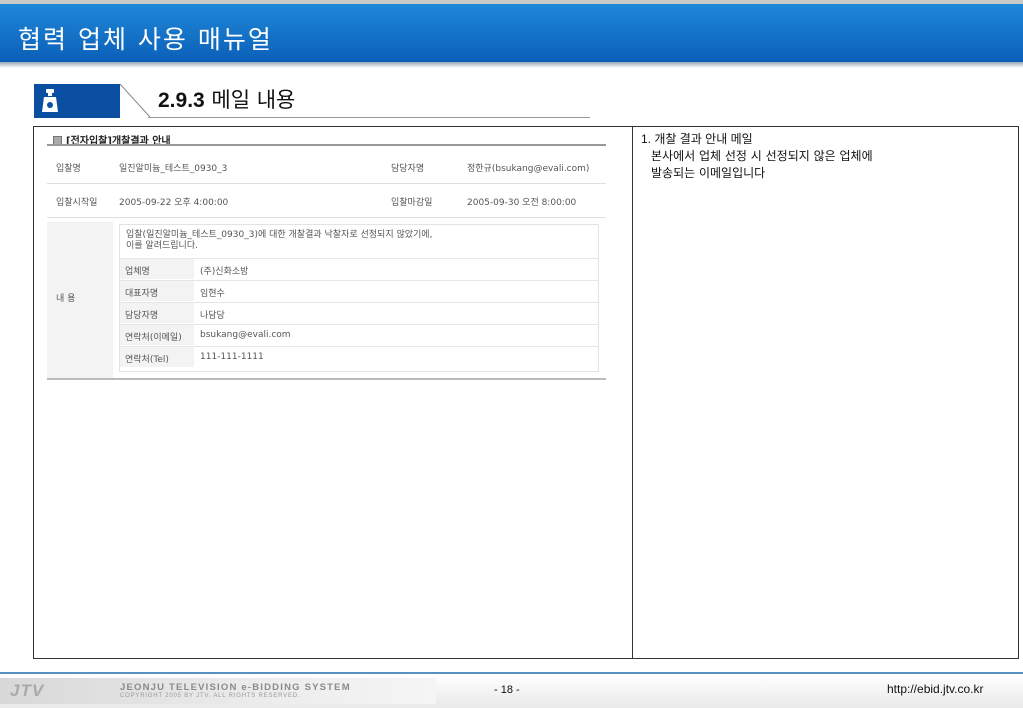 The height and width of the screenshot is (708, 1023). I want to click on detail-key: 대표자명, so click(157, 291).